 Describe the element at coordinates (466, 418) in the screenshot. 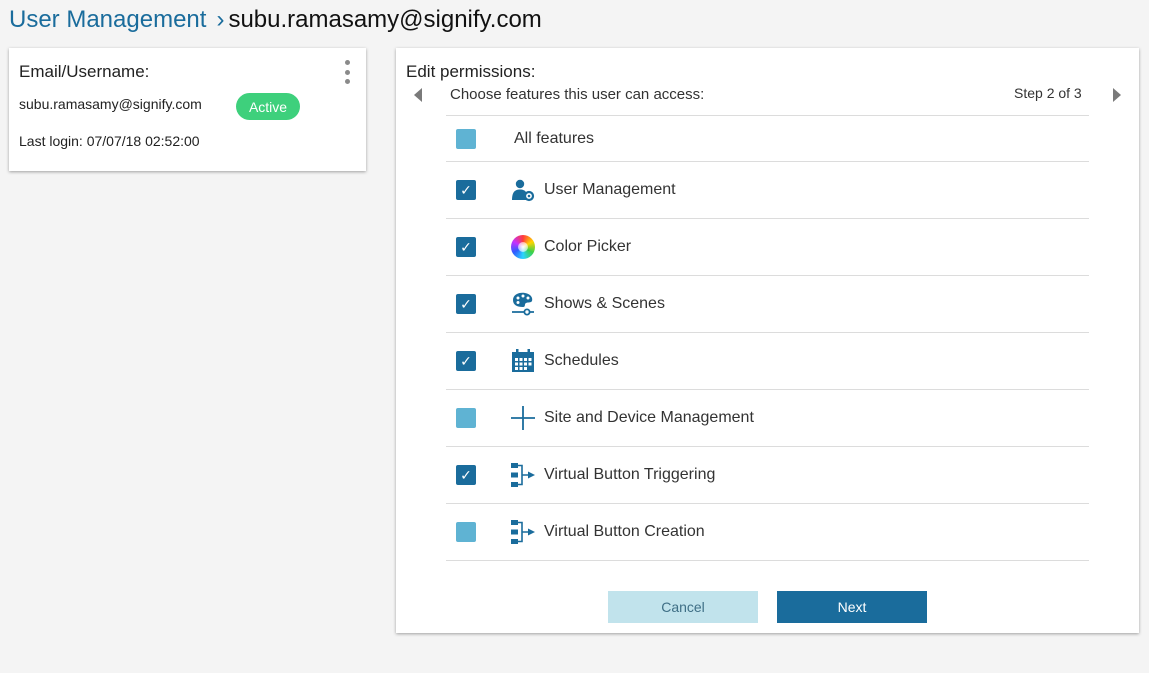

I see `site-device-checkbox` at that location.